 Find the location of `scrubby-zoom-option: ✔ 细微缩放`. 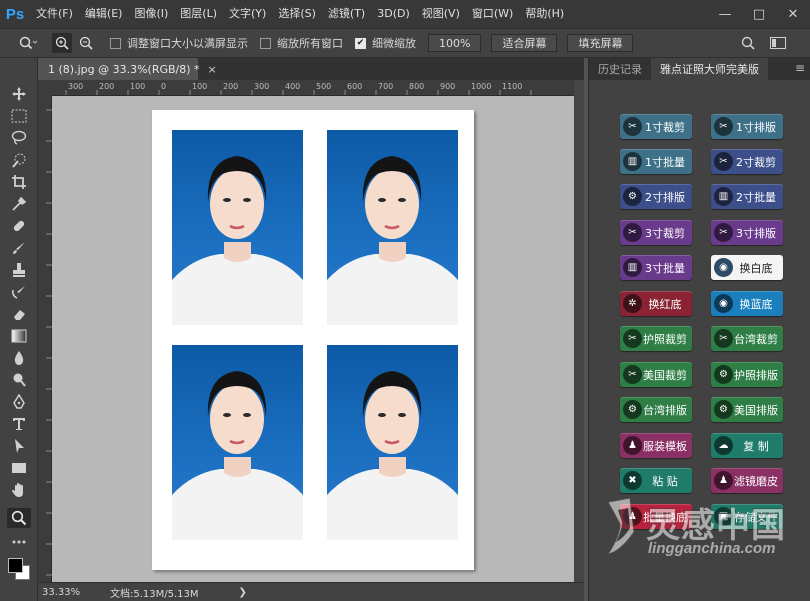

scrubby-zoom-option: ✔ 细微缩放 is located at coordinates (385, 43).